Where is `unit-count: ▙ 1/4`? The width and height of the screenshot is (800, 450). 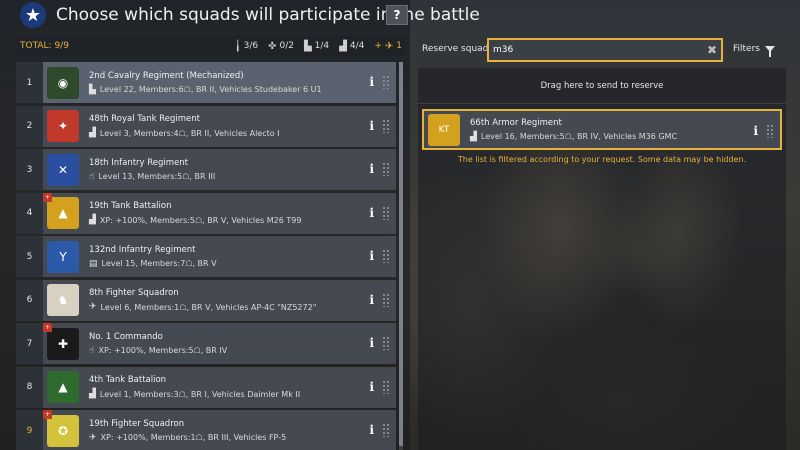 unit-count: ▙ 1/4 is located at coordinates (316, 46).